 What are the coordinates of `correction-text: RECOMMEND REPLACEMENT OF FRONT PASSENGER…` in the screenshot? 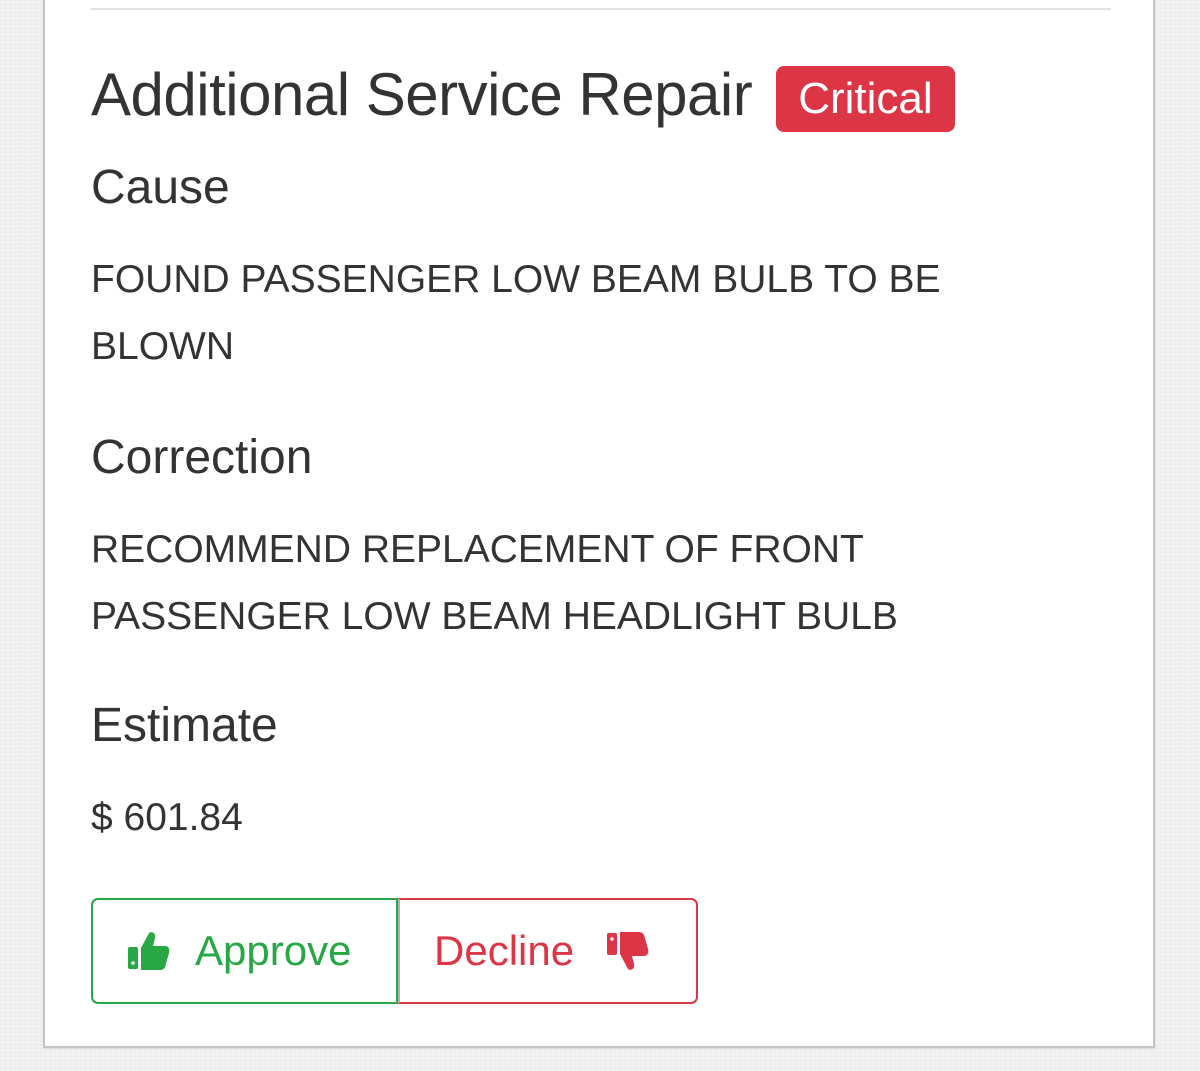 It's located at (494, 583).